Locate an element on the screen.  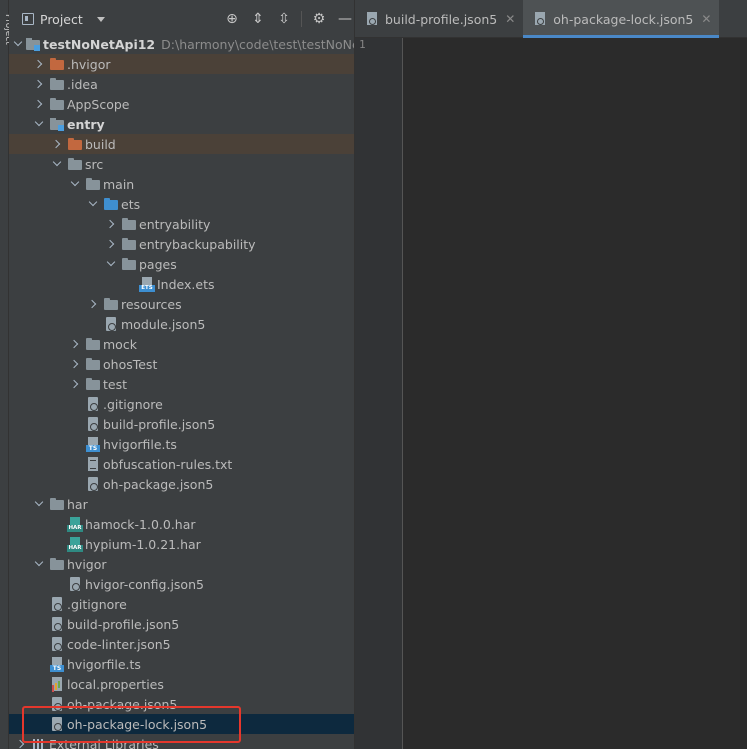
line-number: 1 is located at coordinates (362, 44).